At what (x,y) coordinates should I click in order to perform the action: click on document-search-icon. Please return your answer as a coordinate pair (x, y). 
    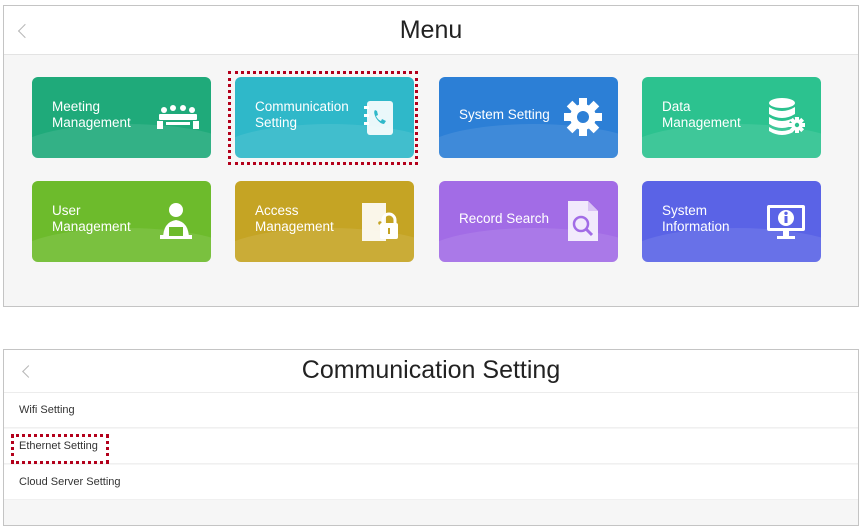
    Looking at the image, I should click on (583, 221).